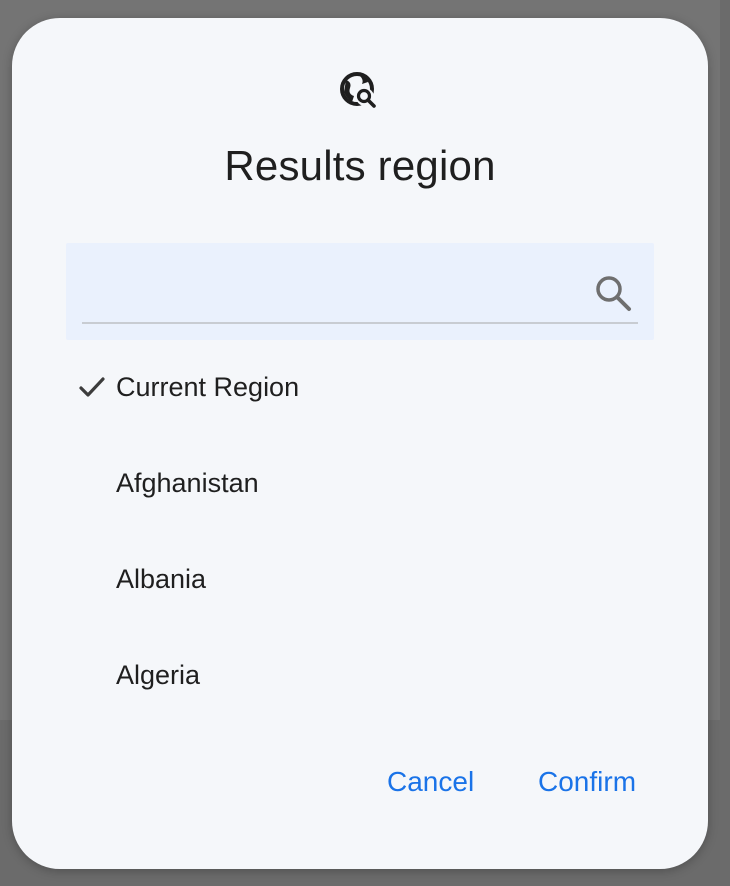 The width and height of the screenshot is (730, 886). Describe the element at coordinates (360, 323) in the screenshot. I see `search-underline` at that location.